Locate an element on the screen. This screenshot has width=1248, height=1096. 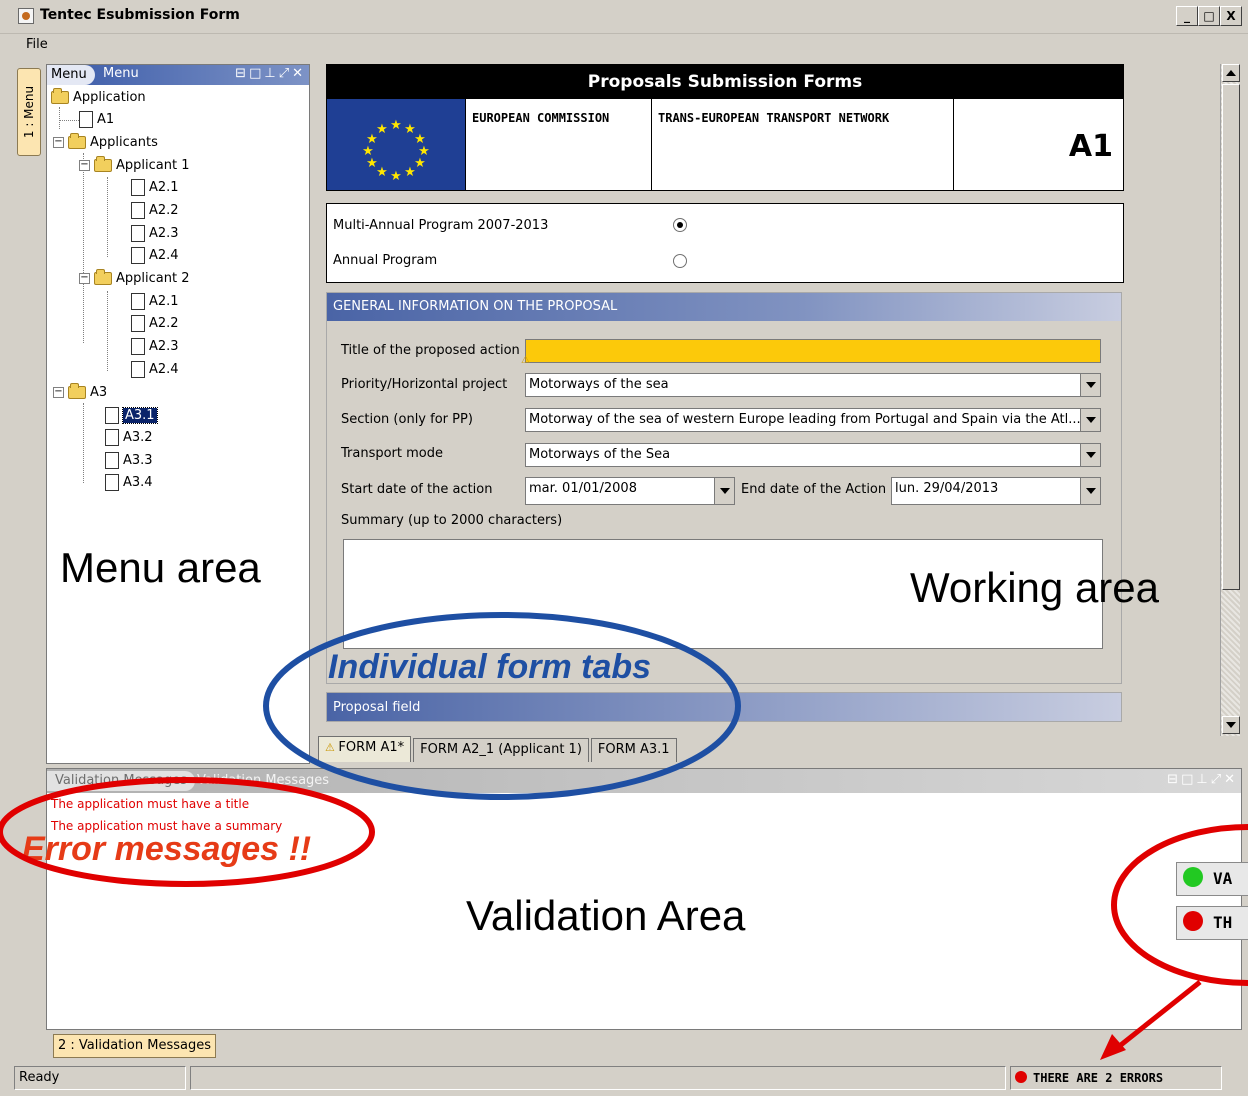
scroll-thumb is located at coordinates (1231, 337).